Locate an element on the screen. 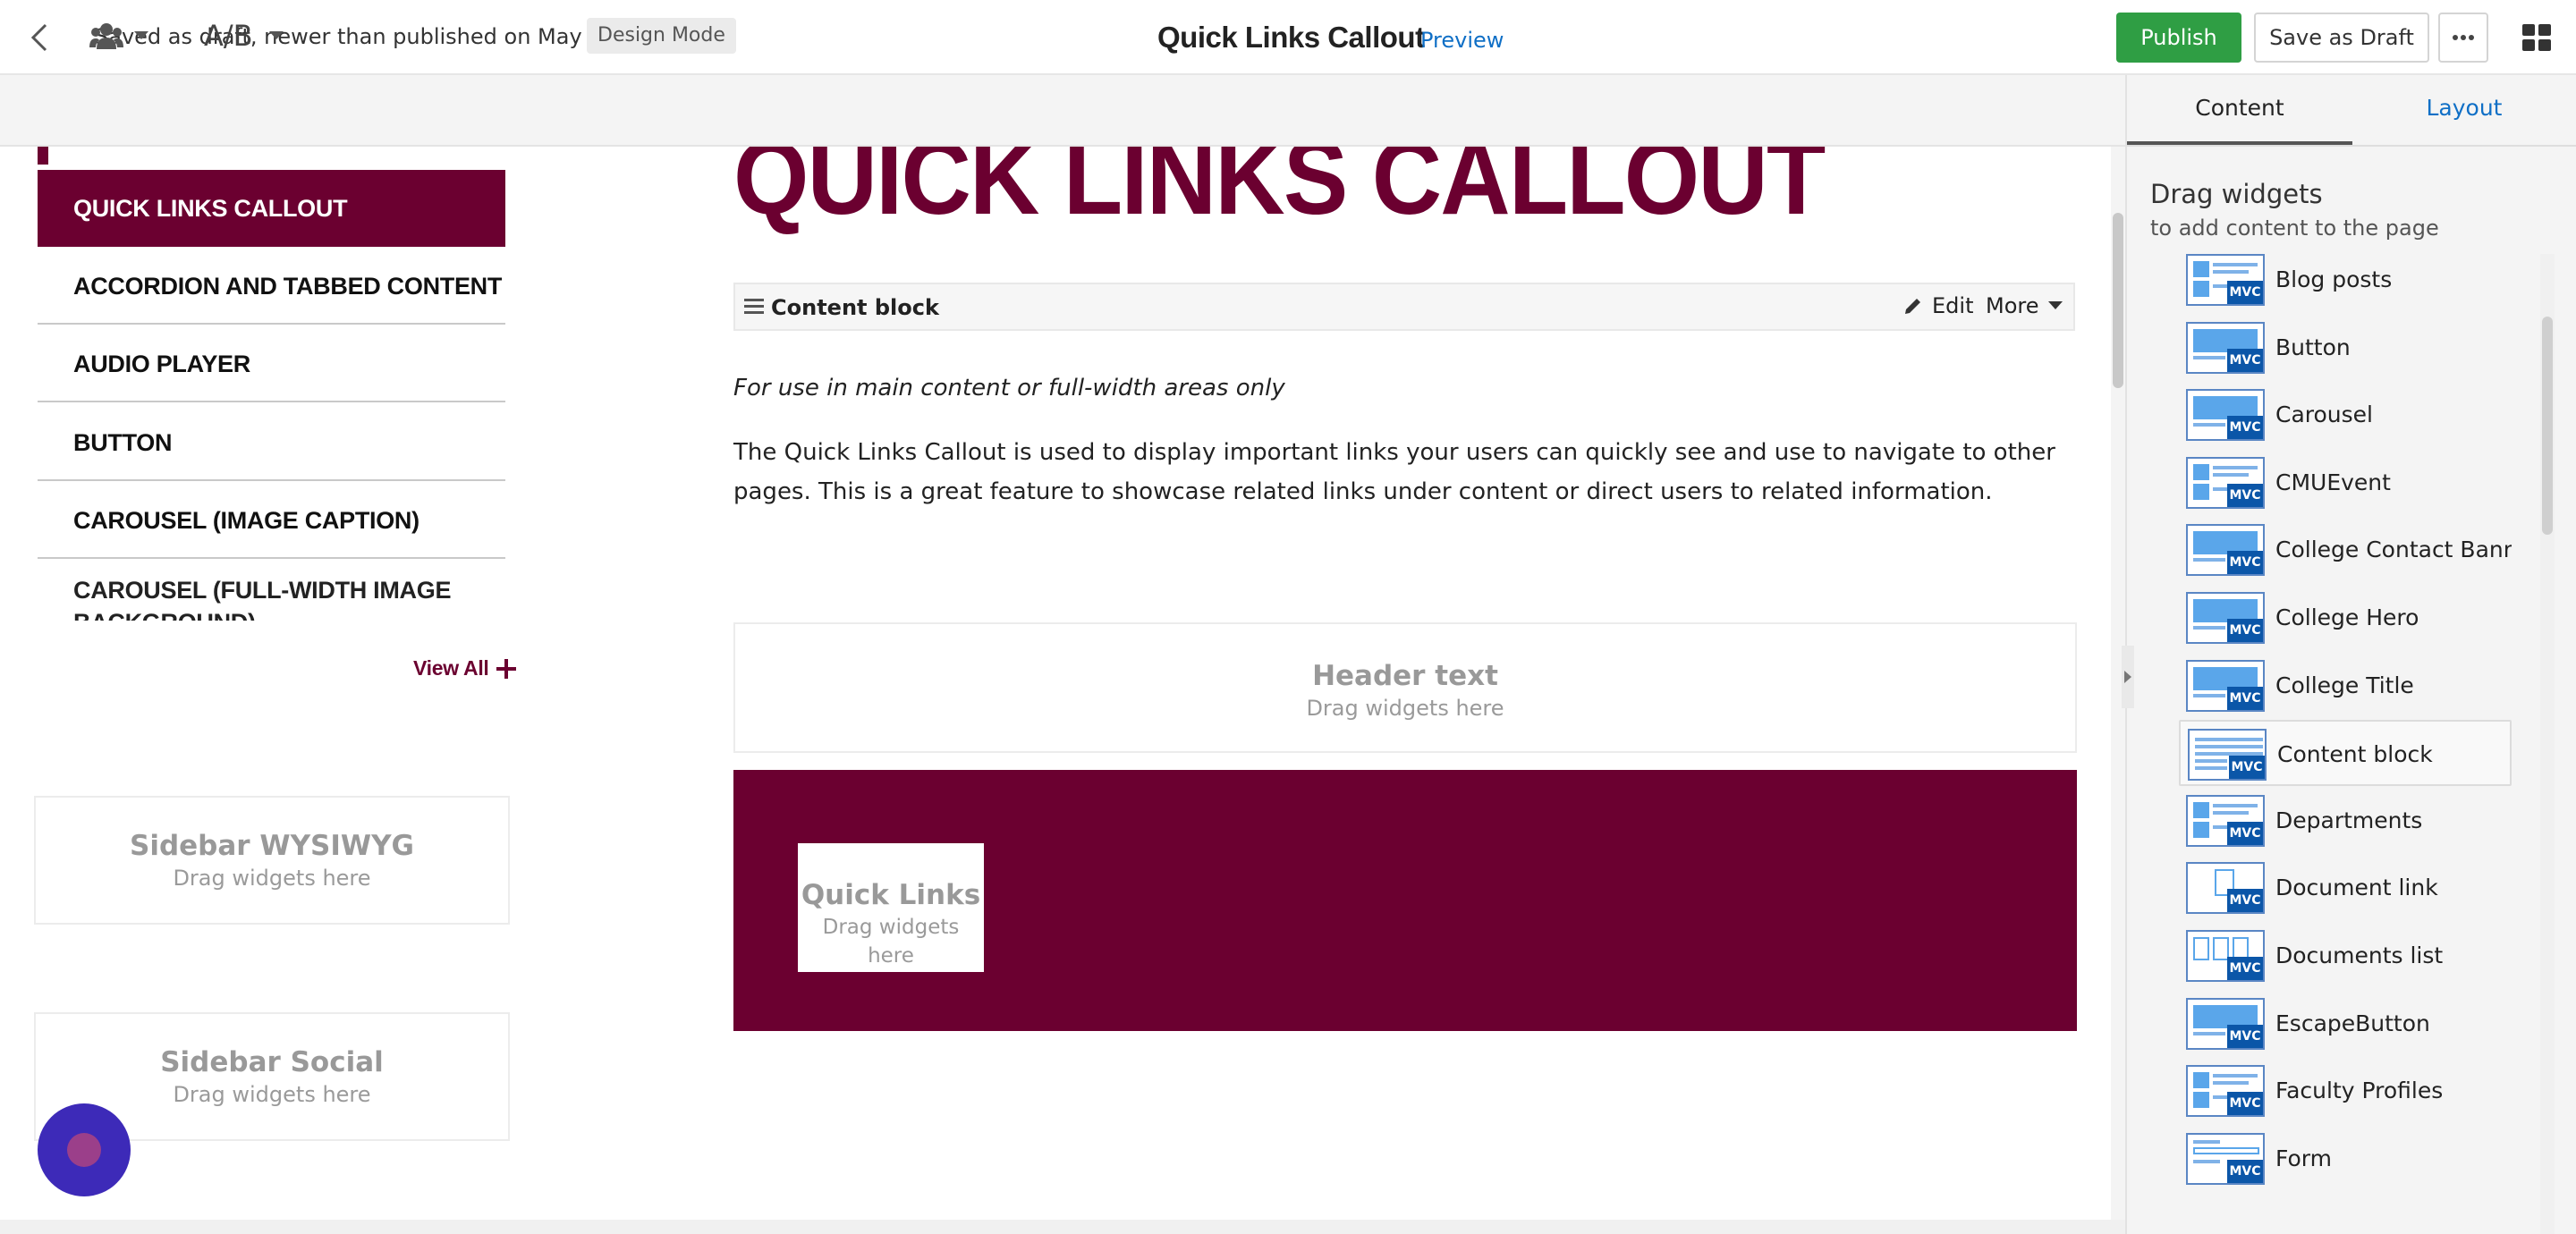  editor-toolbar is located at coordinates (1062, 111).